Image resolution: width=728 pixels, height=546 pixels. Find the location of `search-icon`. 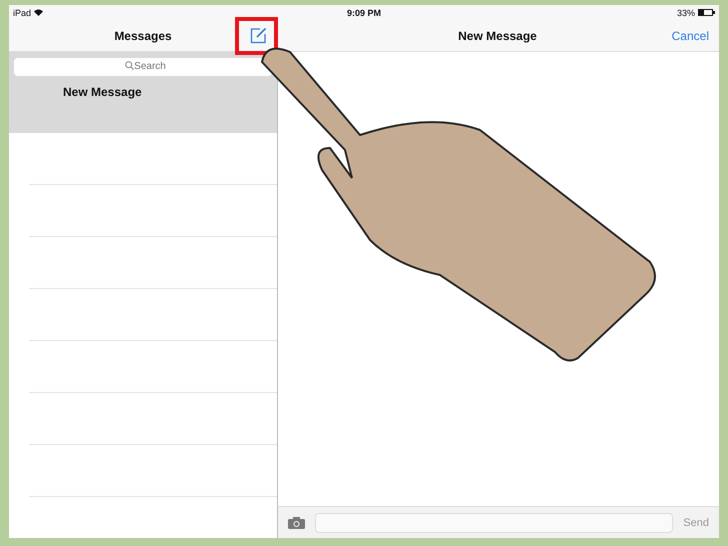

search-icon is located at coordinates (129, 65).